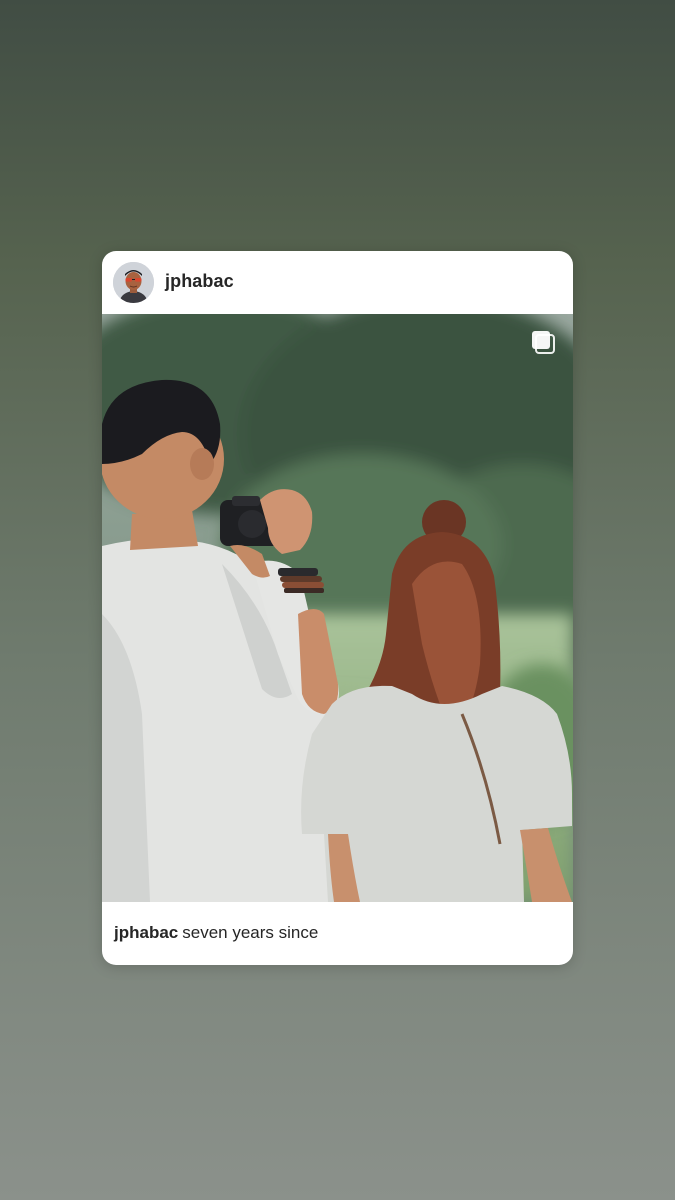 Image resolution: width=675 pixels, height=1200 pixels. I want to click on caption-username: jphabac, so click(146, 932).